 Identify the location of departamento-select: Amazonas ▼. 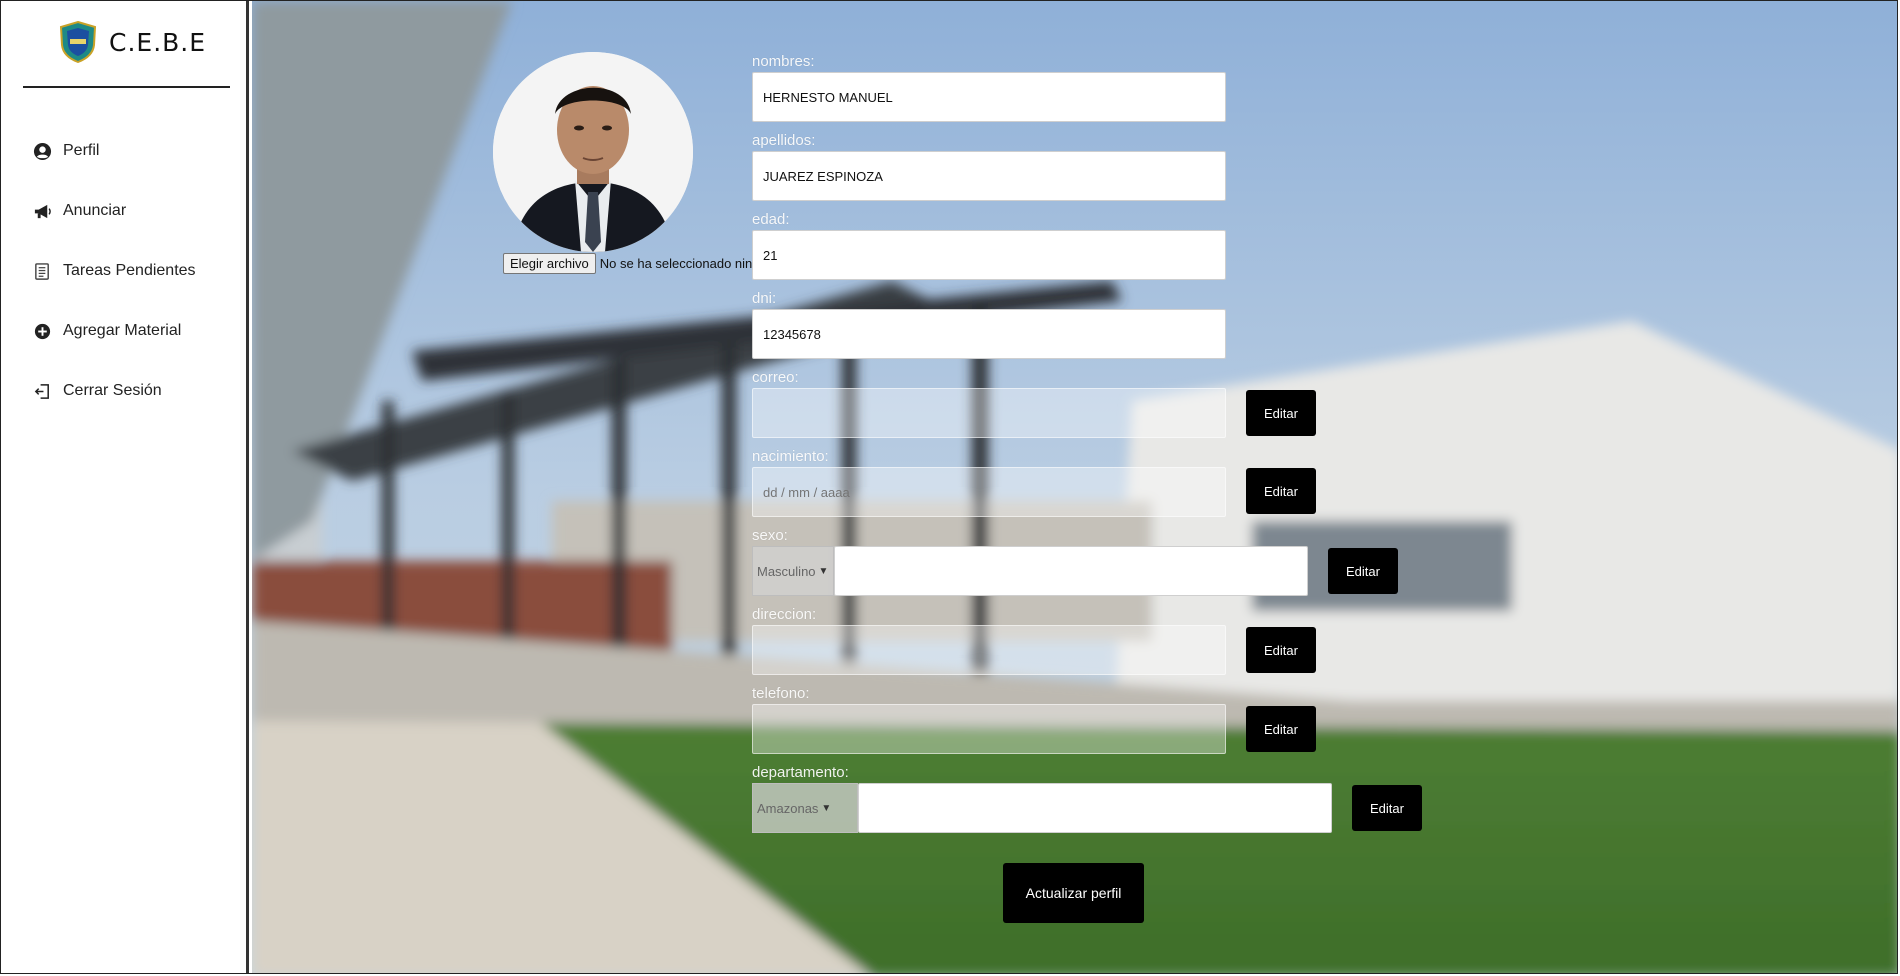
(805, 808).